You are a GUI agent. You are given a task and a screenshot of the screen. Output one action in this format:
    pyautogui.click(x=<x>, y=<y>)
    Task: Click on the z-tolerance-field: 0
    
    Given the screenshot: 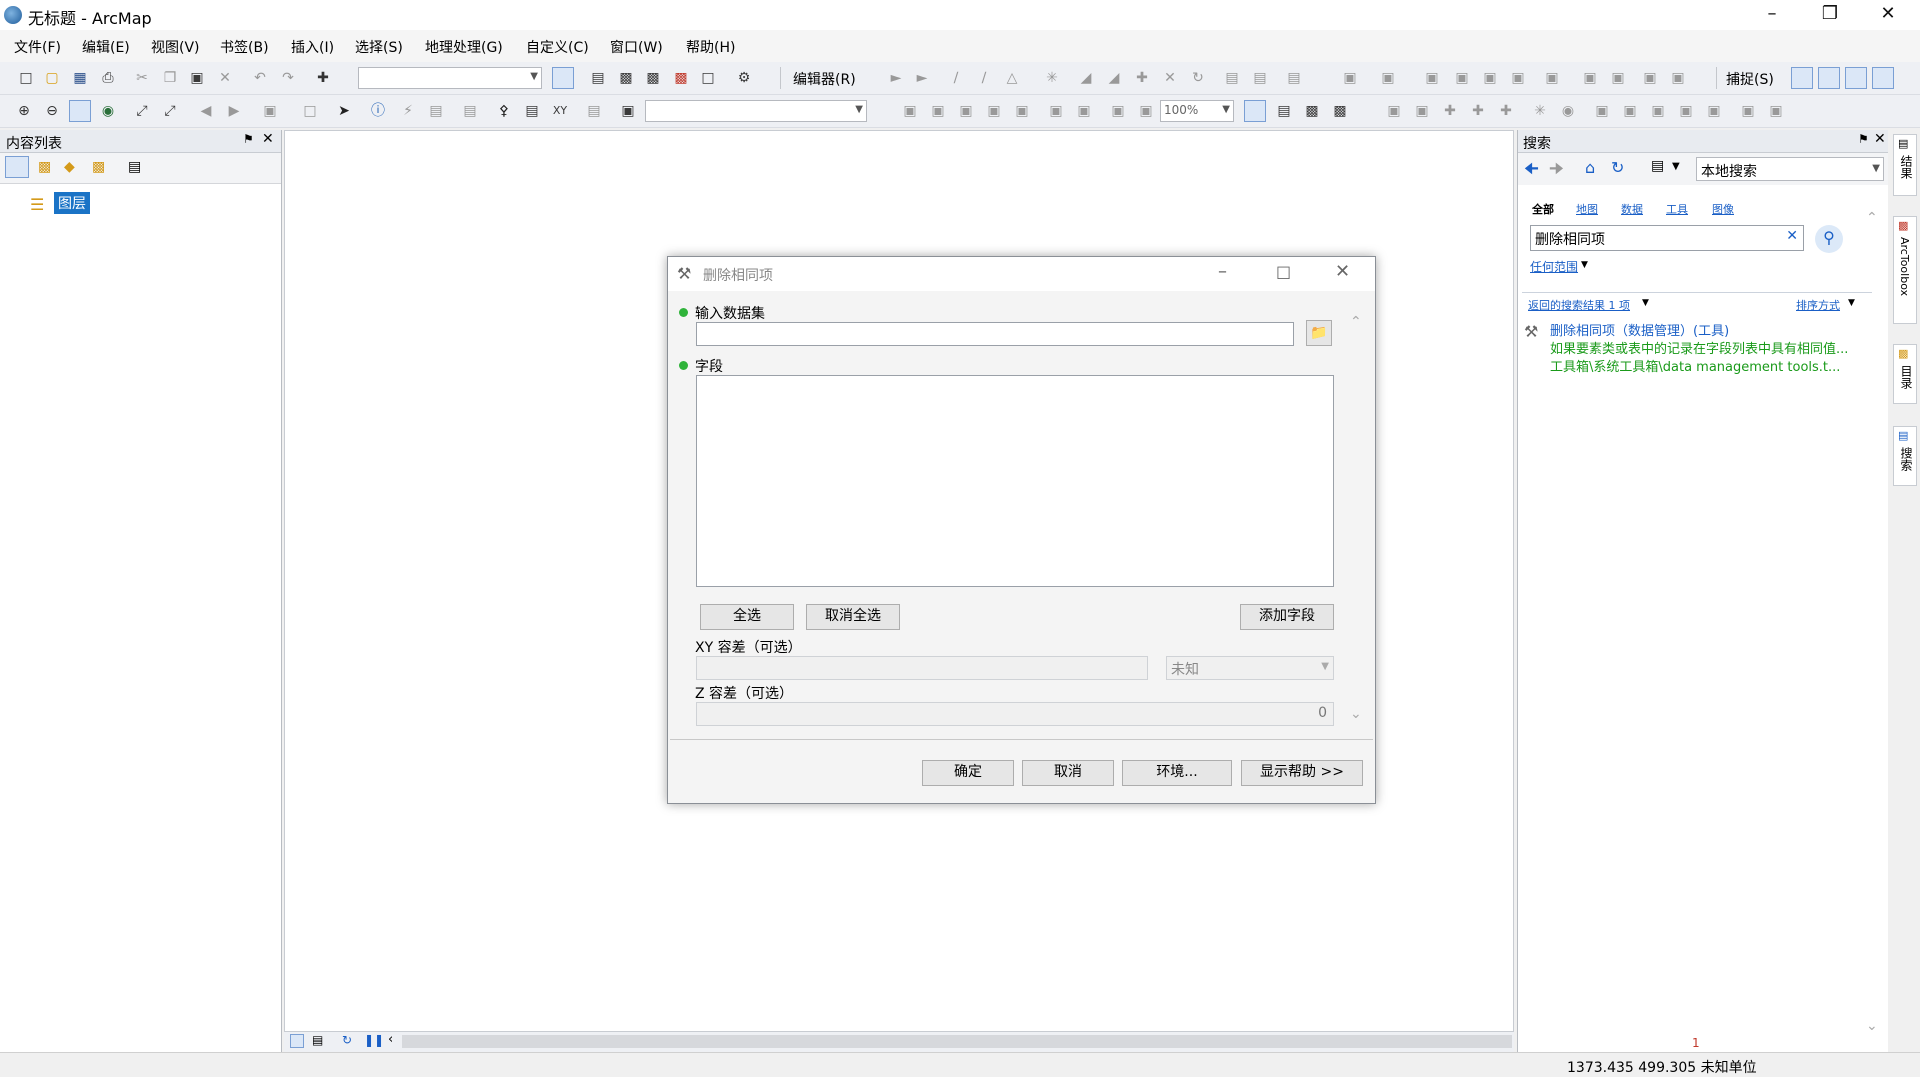 What is the action you would take?
    pyautogui.click(x=1015, y=714)
    